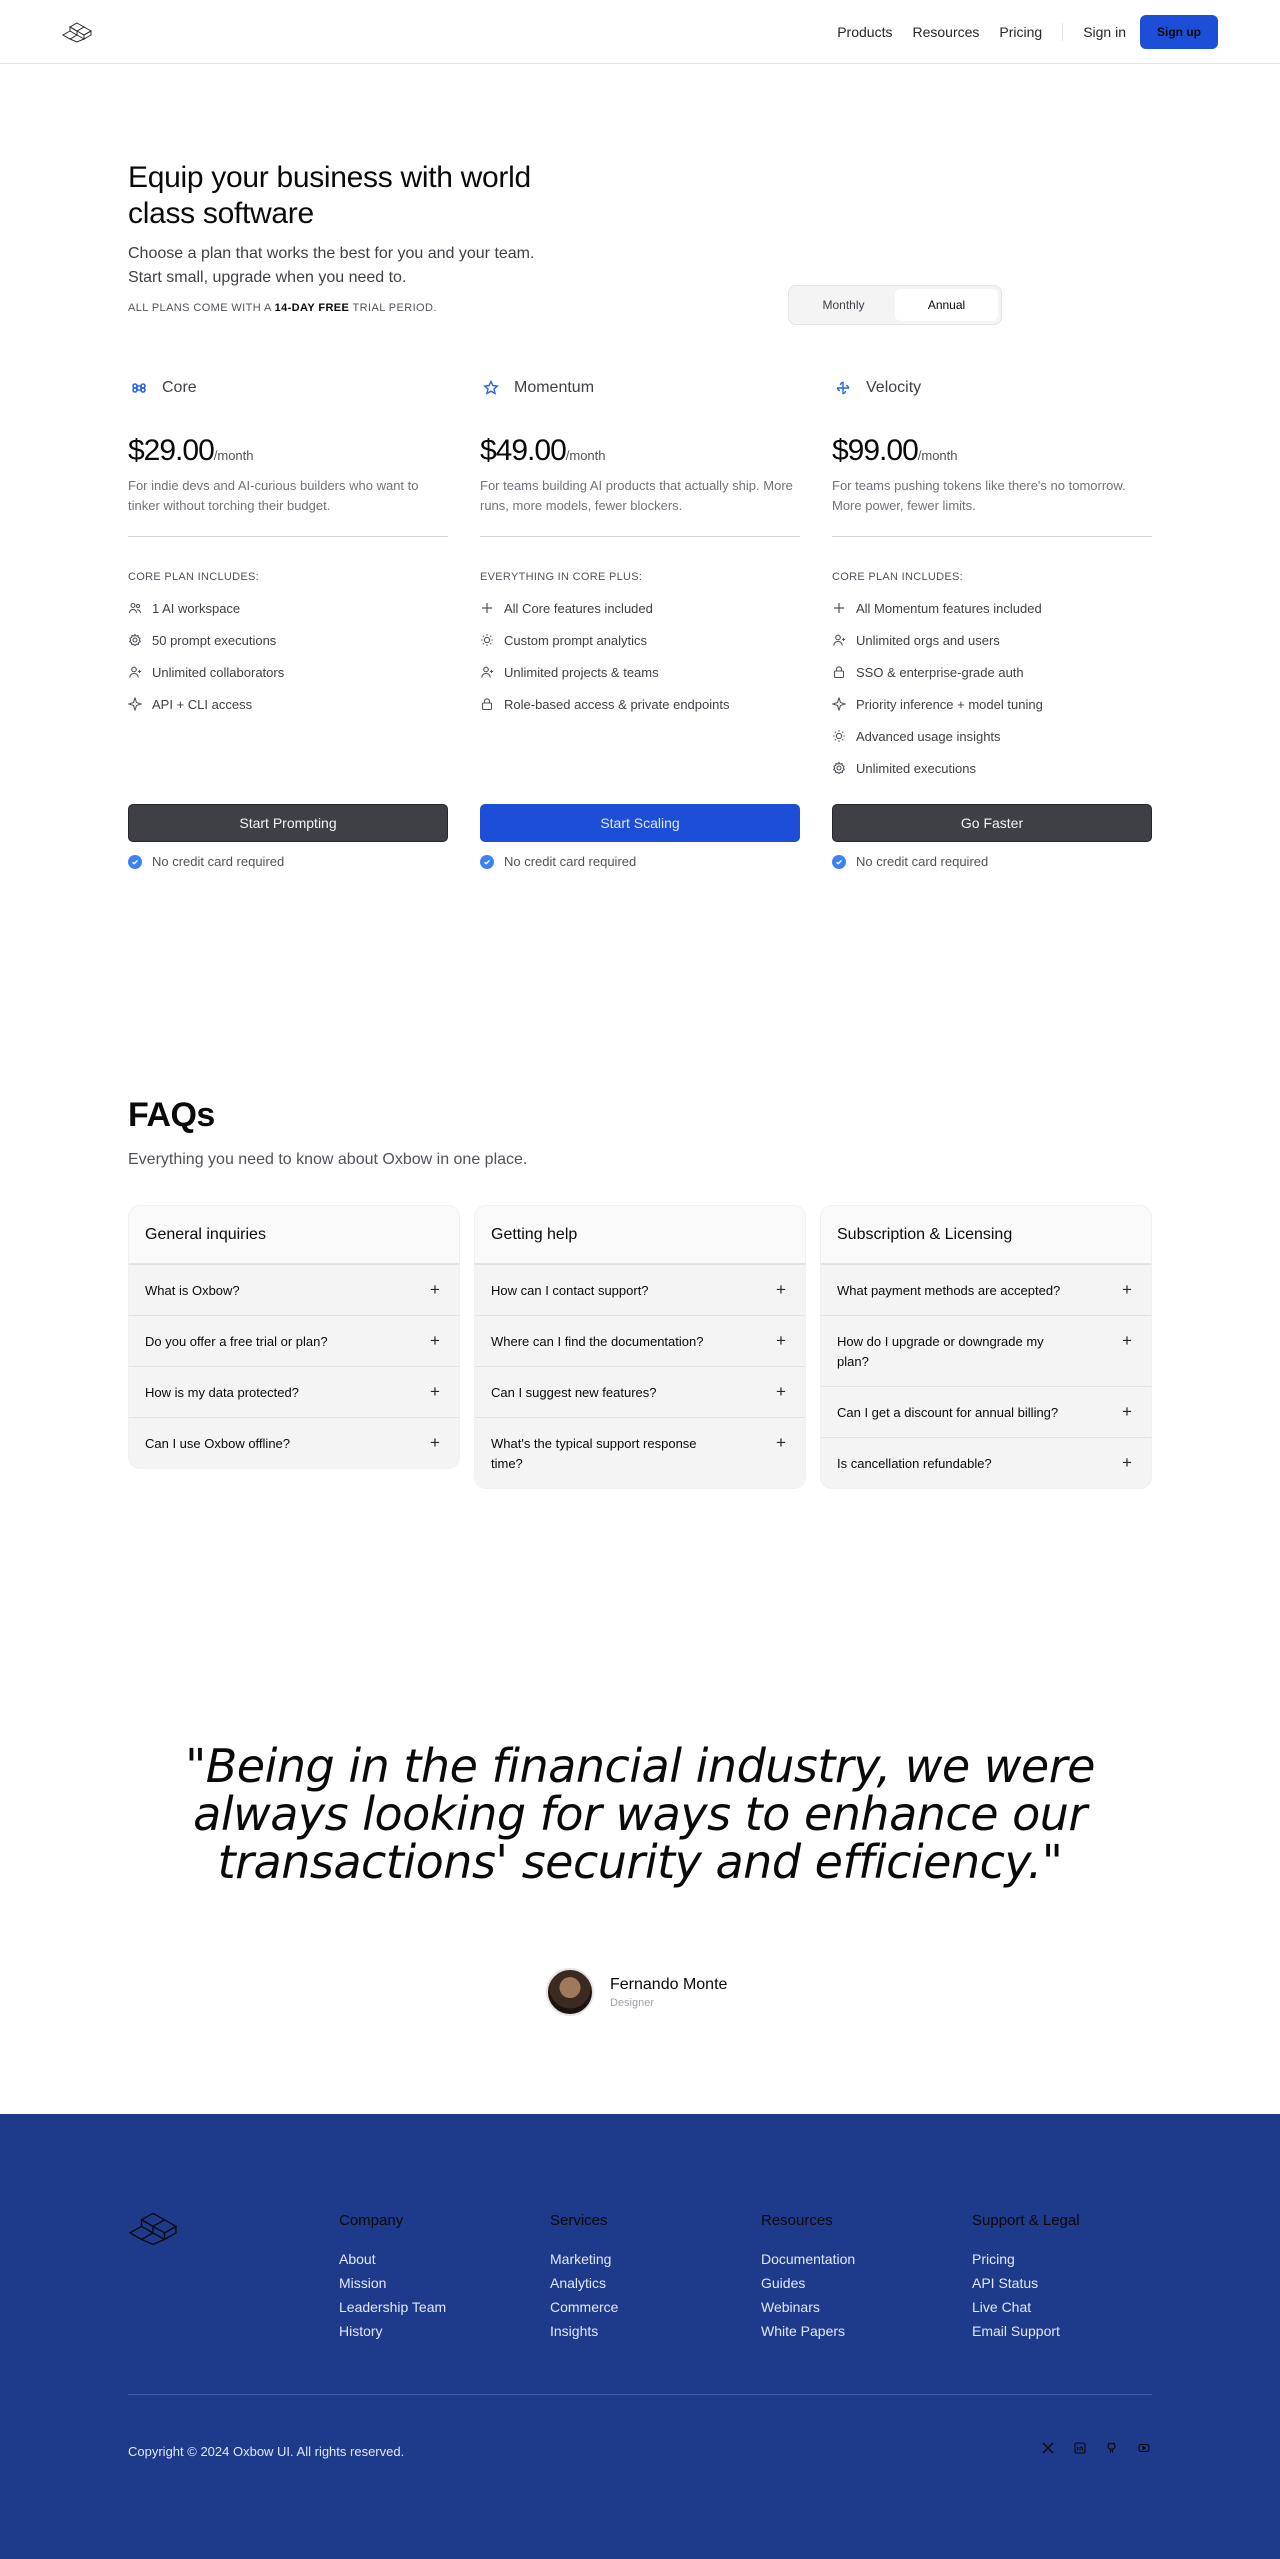 The width and height of the screenshot is (1280, 2559). I want to click on includes-title: Core plan includes:, so click(898, 577).